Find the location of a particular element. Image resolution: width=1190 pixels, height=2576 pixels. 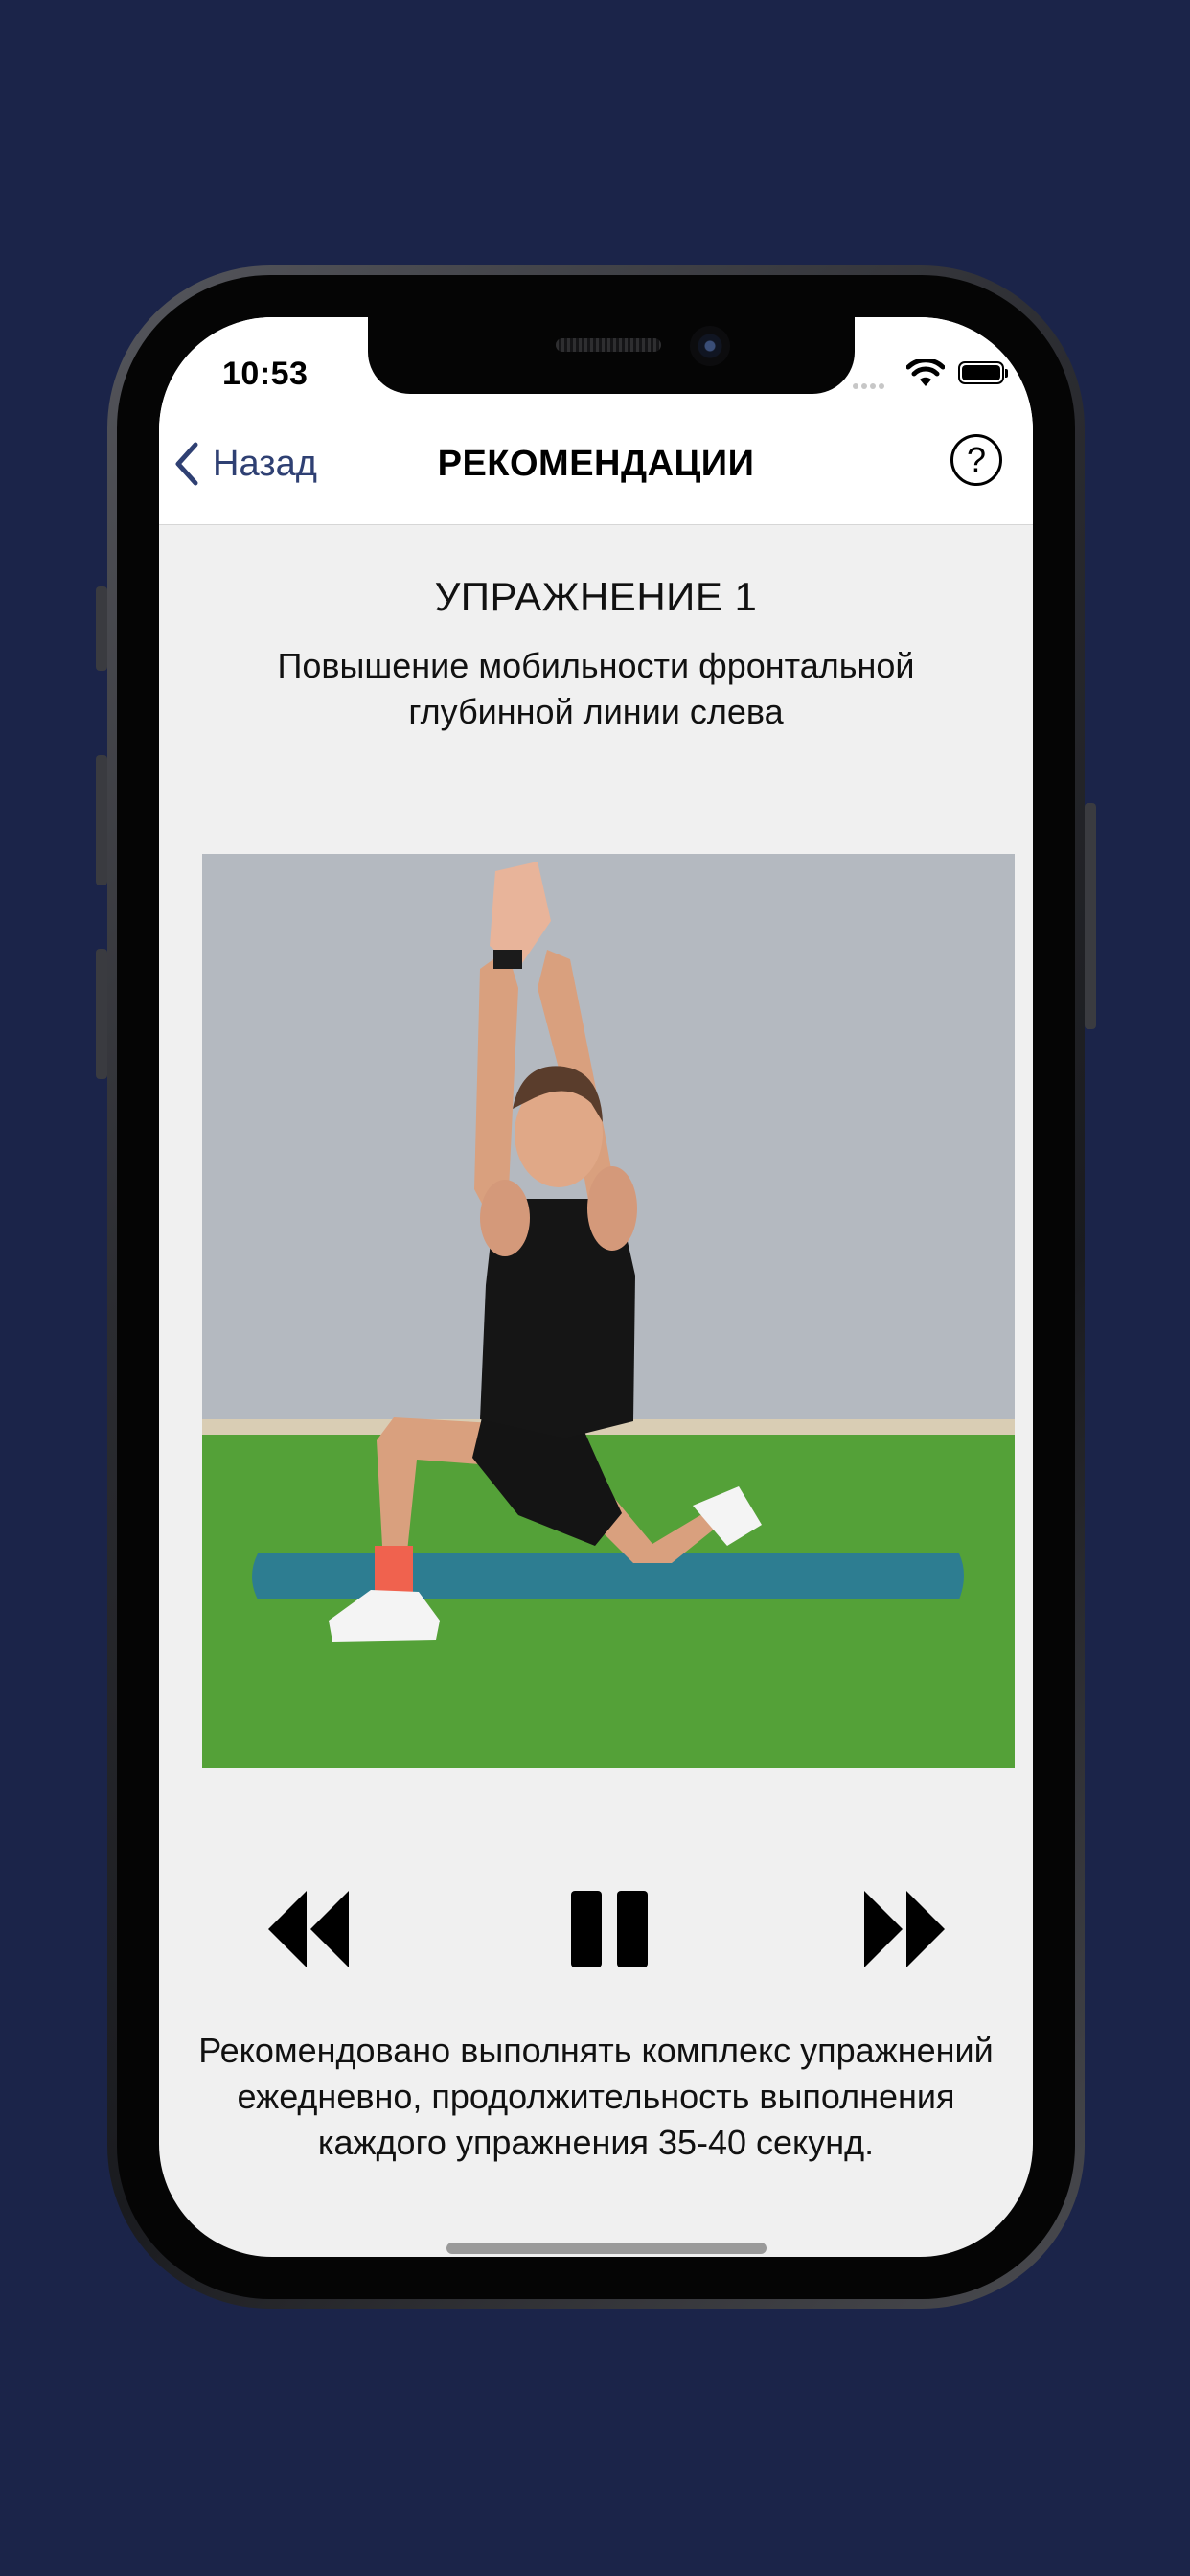

pause-icon is located at coordinates (609, 1929).